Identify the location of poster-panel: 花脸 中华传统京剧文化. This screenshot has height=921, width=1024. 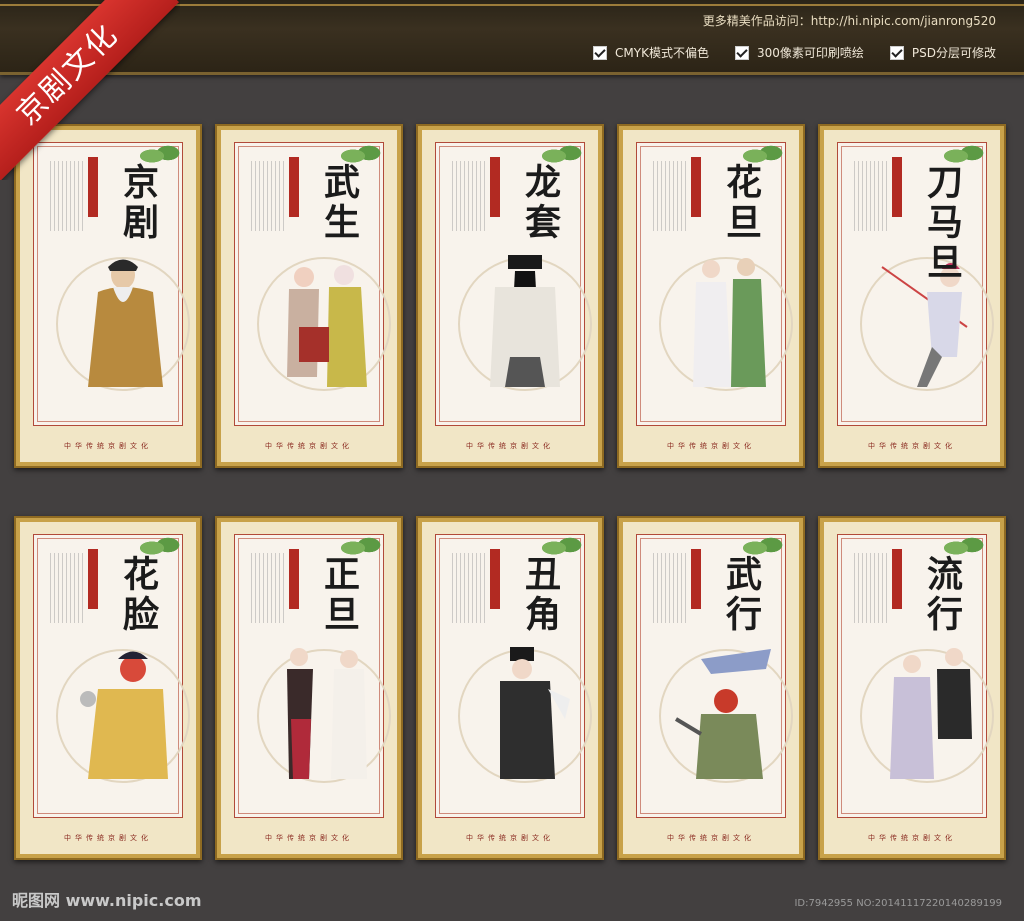
(108, 688).